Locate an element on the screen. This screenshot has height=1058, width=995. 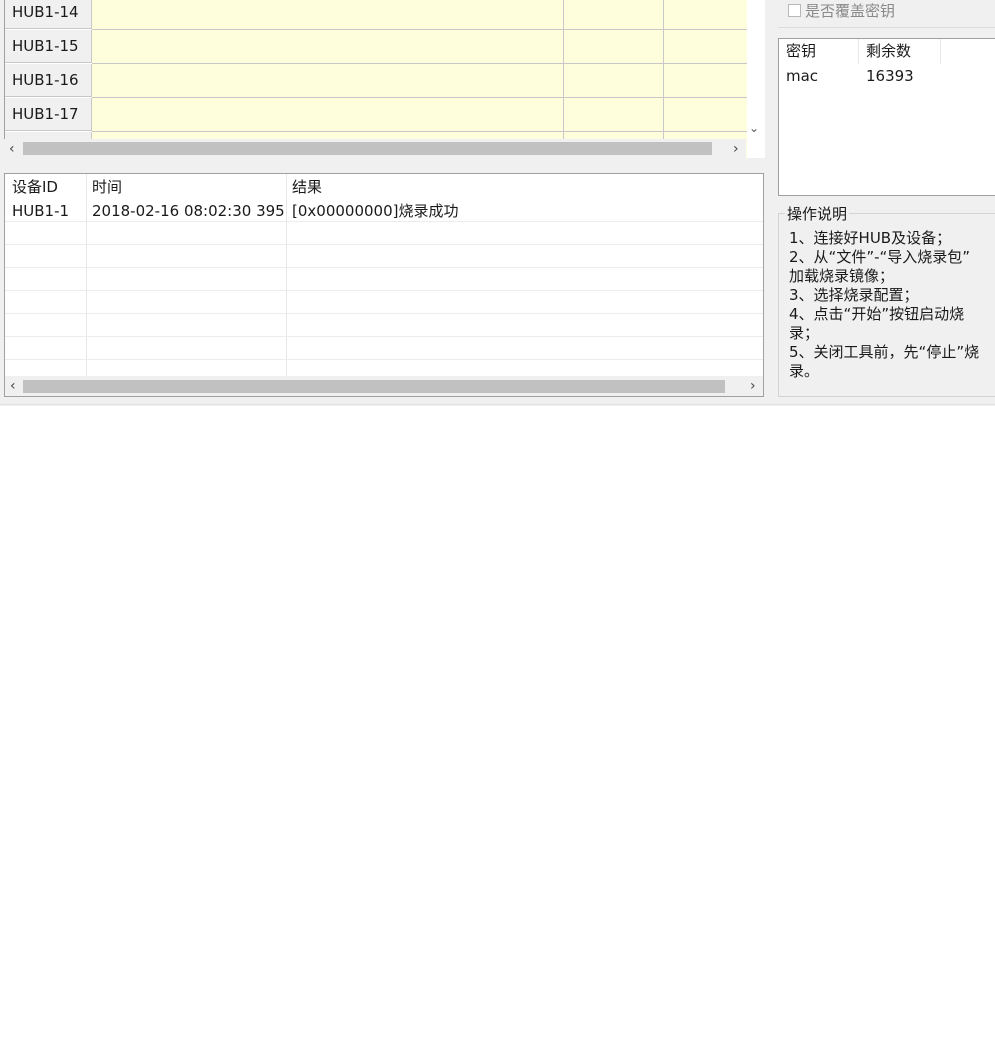
grid-row: HUB1-16 is located at coordinates (376, 81).